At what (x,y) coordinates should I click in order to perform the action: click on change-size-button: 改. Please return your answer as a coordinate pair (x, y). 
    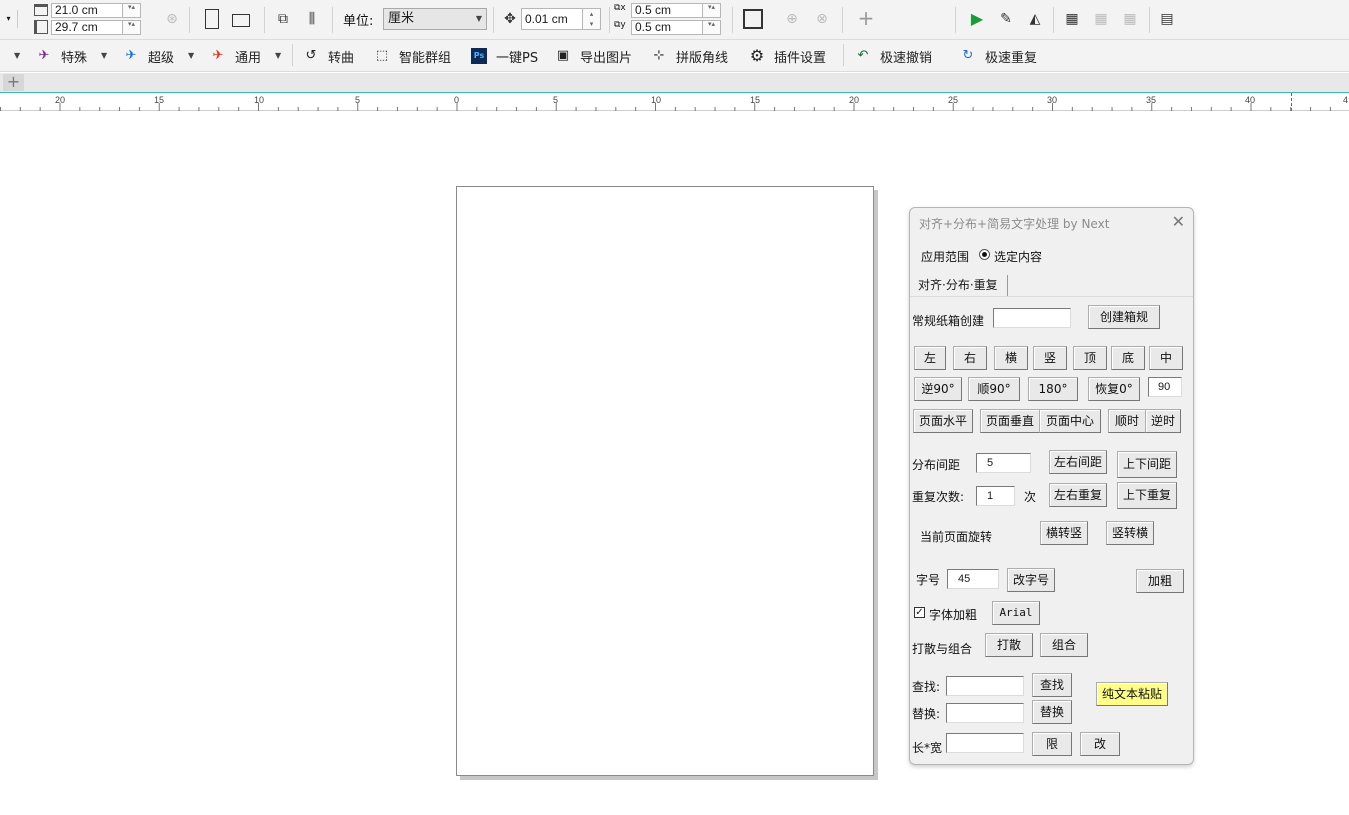
    Looking at the image, I should click on (1100, 744).